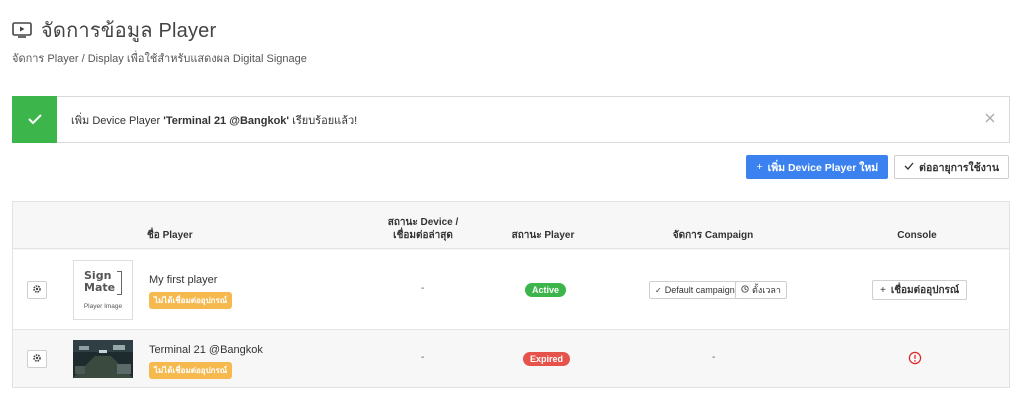 This screenshot has height=415, width=1024. What do you see at coordinates (546, 290) in the screenshot?
I see `status-badge: Active` at bounding box center [546, 290].